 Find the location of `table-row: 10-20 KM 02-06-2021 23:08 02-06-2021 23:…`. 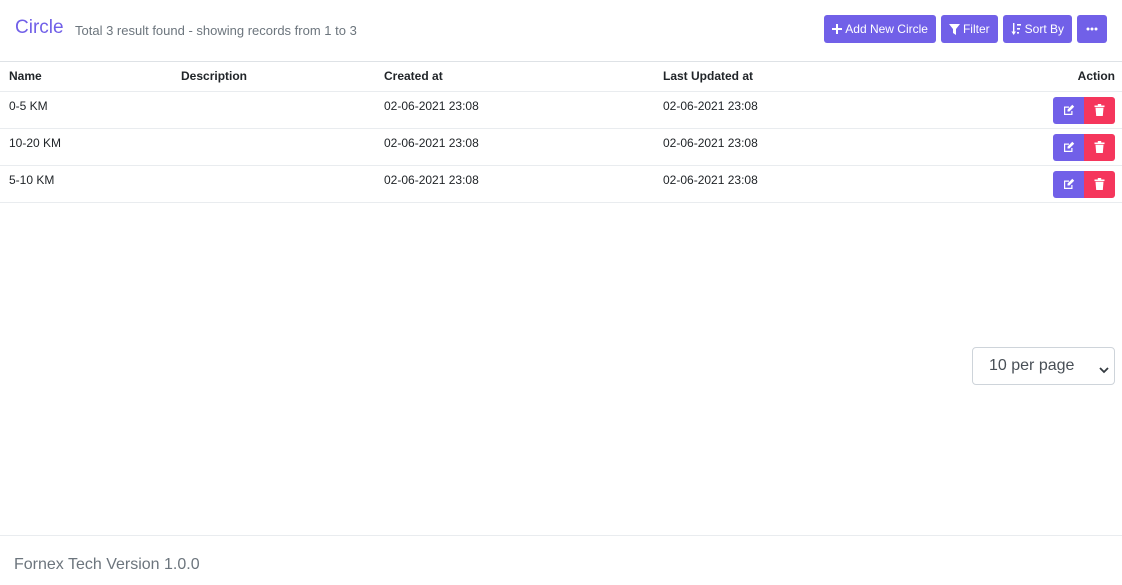

table-row: 10-20 KM 02-06-2021 23:08 02-06-2021 23:… is located at coordinates (561, 147).